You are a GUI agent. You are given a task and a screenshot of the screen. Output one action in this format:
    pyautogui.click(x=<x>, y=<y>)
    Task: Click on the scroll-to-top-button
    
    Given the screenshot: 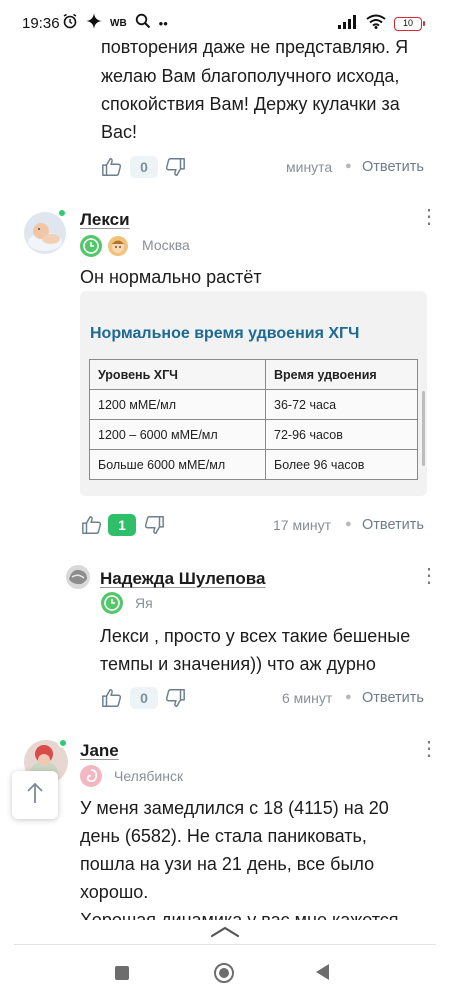 What is the action you would take?
    pyautogui.click(x=35, y=795)
    